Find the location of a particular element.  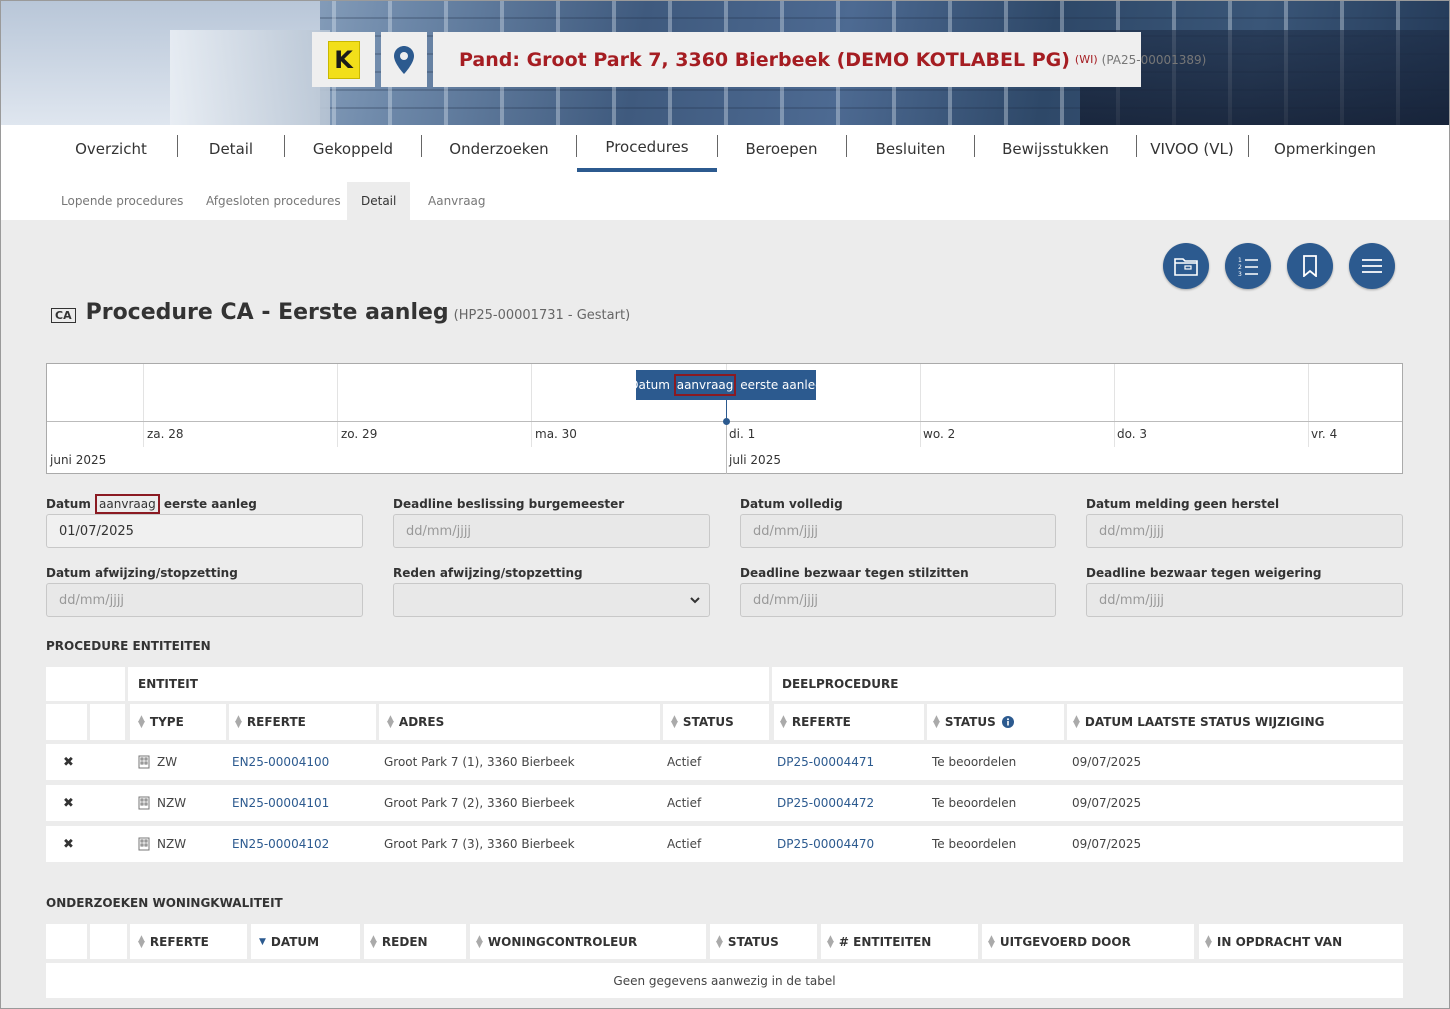

deadline-beslissing-input: dd/mm/jjjj is located at coordinates (551, 531).